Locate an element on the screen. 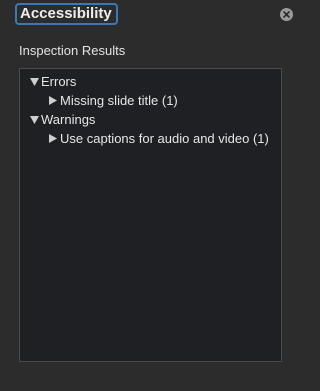 The image size is (320, 391). close-button is located at coordinates (286, 14).